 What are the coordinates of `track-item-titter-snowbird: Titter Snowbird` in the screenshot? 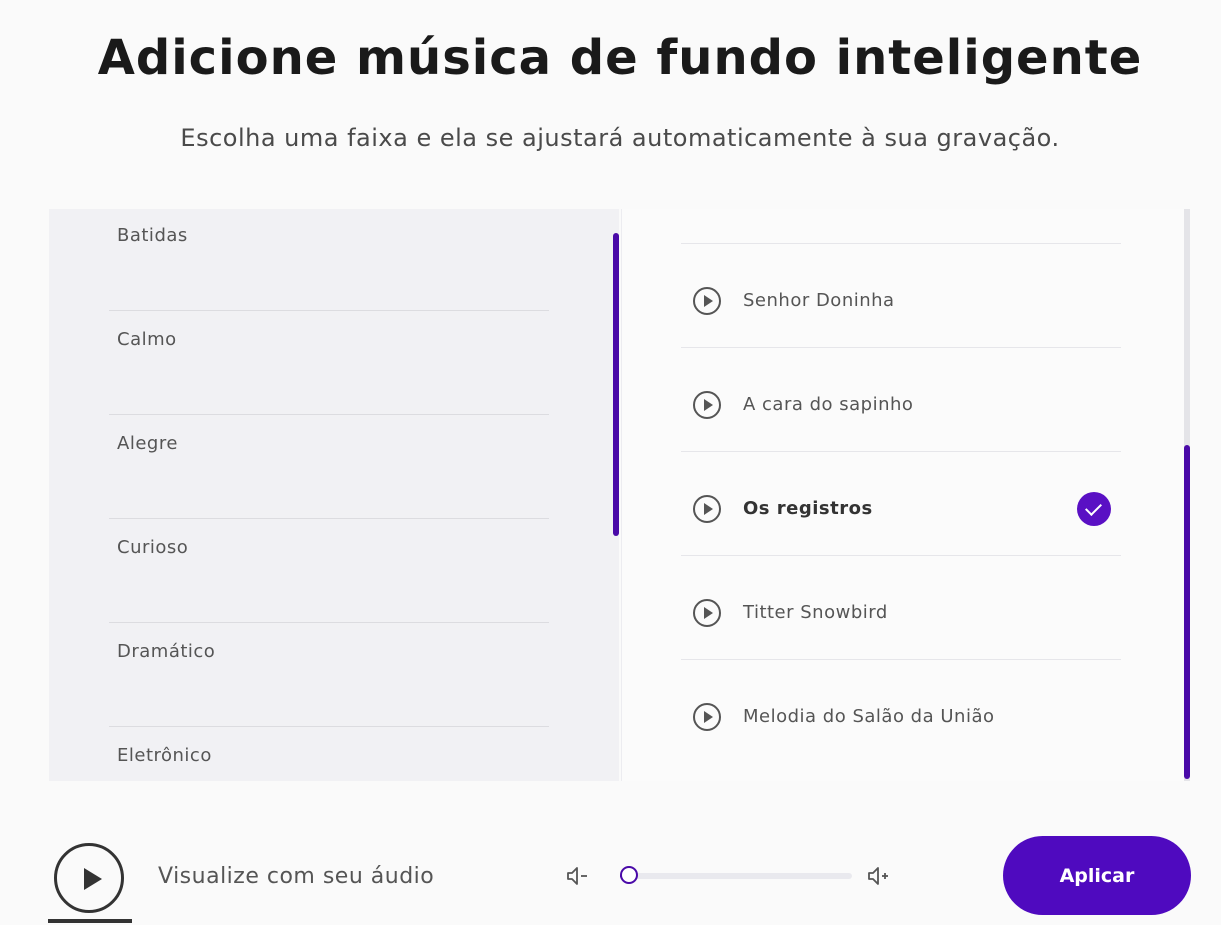 It's located at (901, 608).